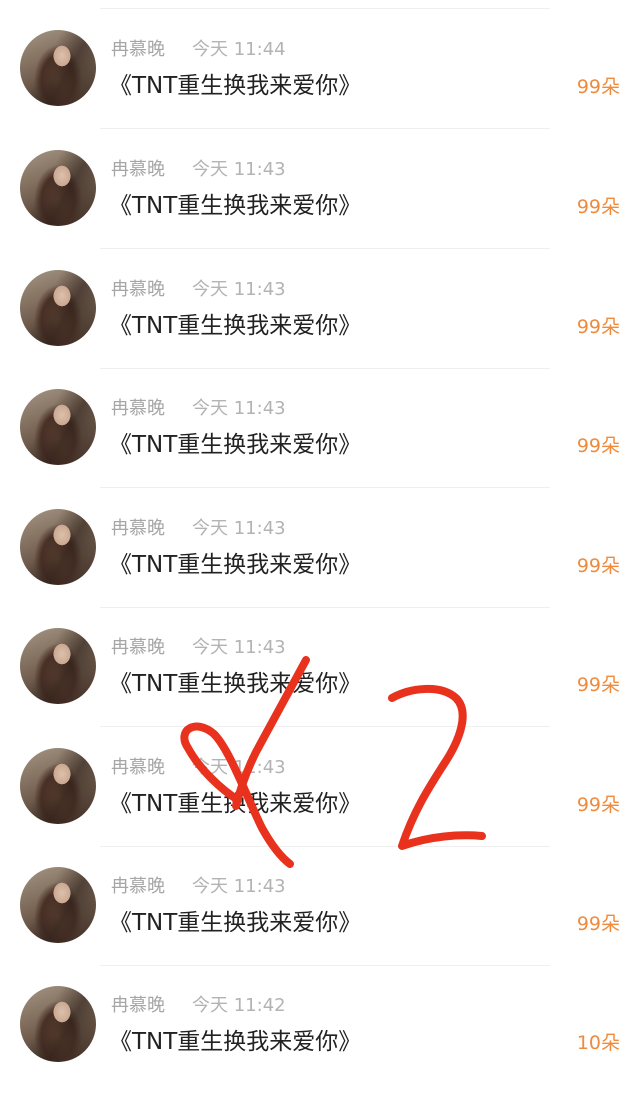 This screenshot has width=640, height=1106. I want to click on list-item: 冉慕晚 今天 11:44 《TNT重生换我来爱你》 99朵, so click(320, 90).